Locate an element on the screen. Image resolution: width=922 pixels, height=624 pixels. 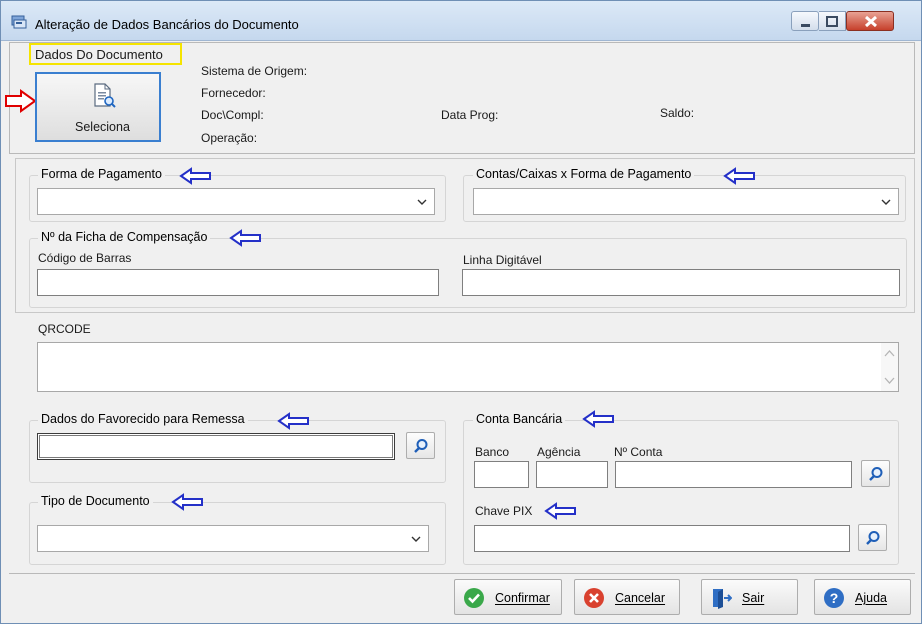
forma-pagamento-select is located at coordinates (236, 201).